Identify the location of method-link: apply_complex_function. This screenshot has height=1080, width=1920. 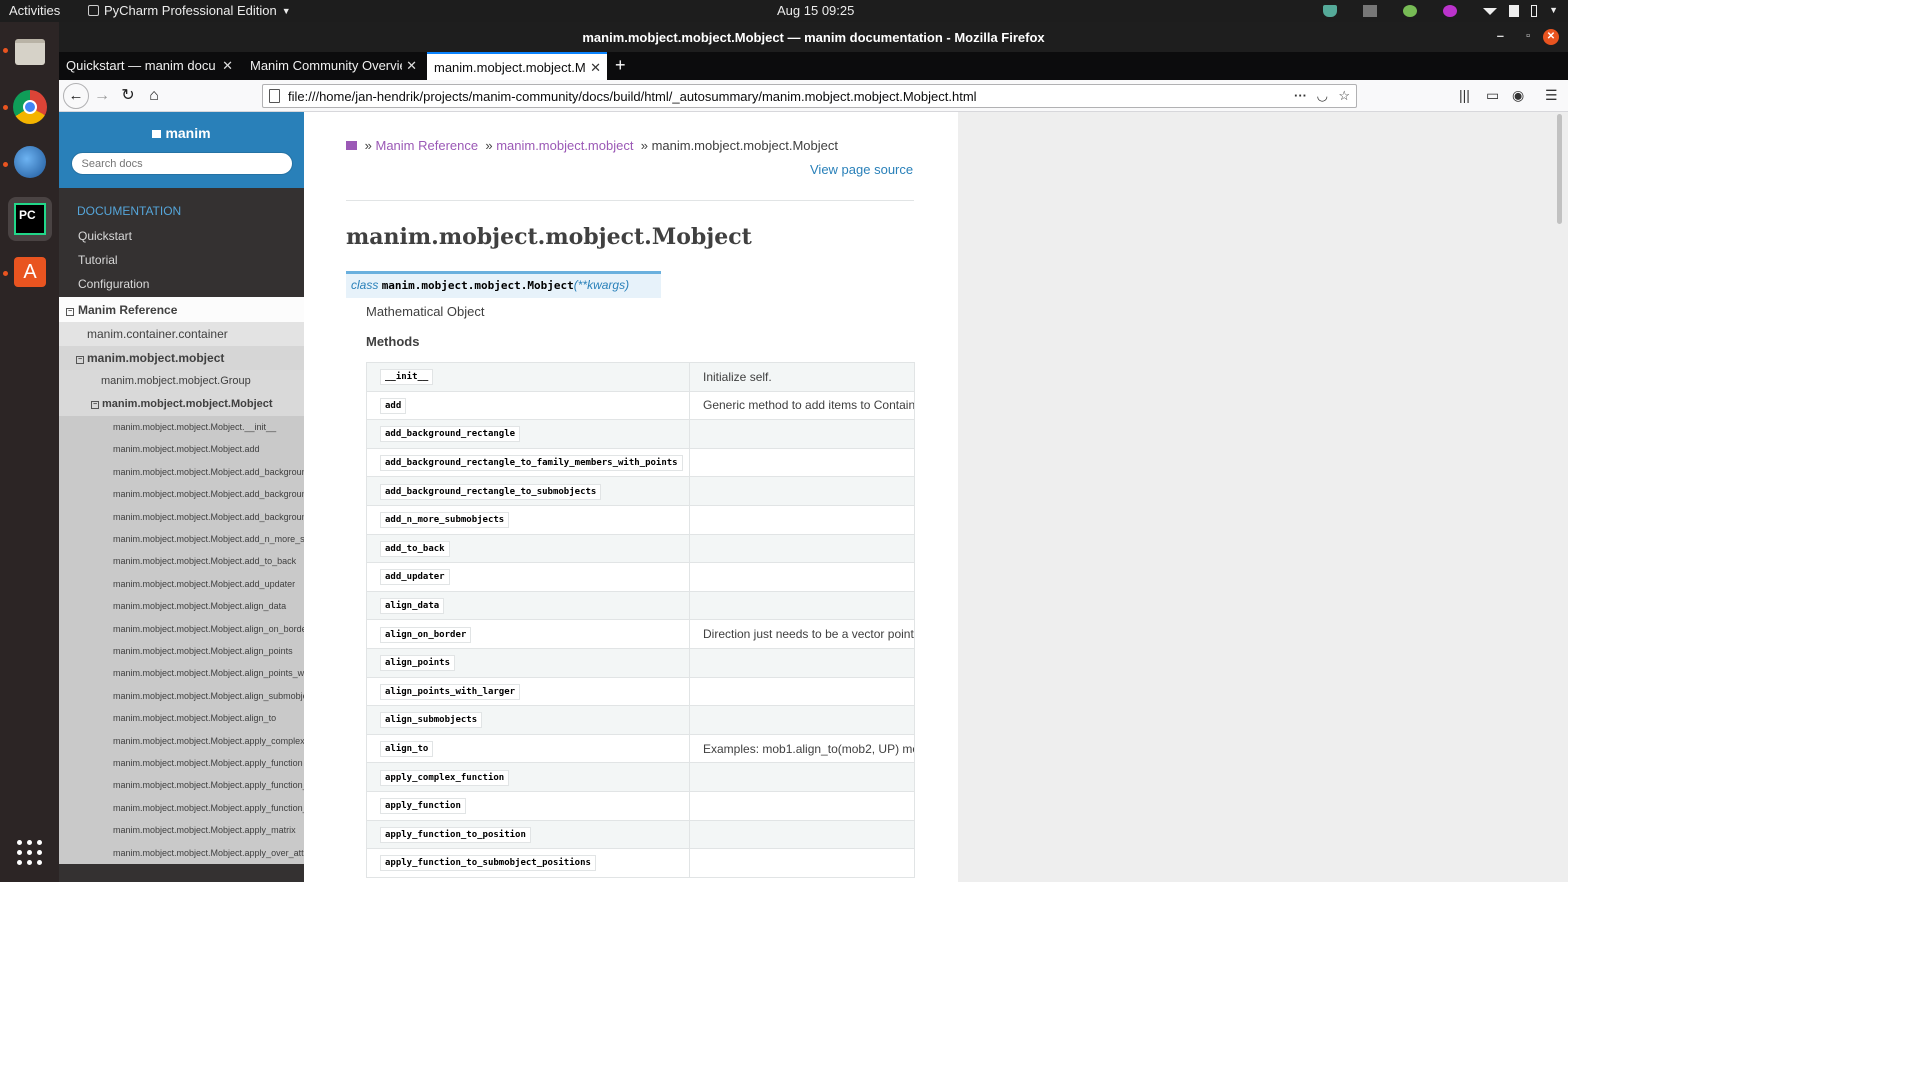
(445, 777).